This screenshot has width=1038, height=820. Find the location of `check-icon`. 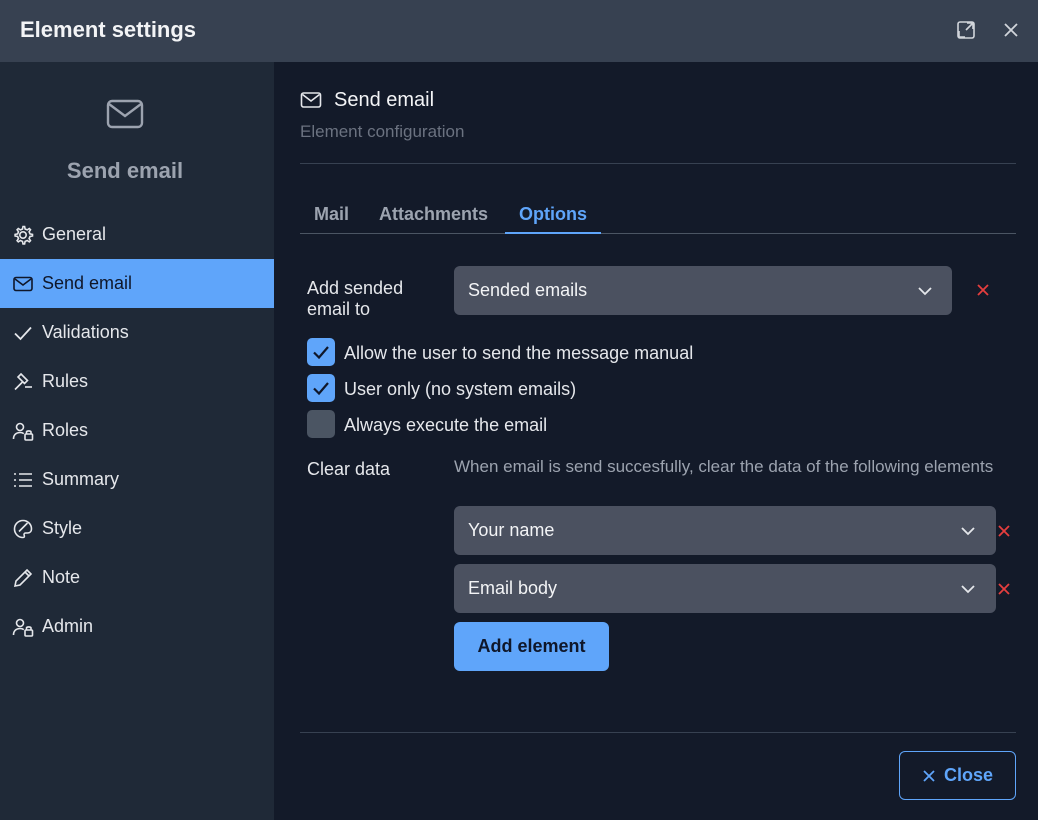

check-icon is located at coordinates (23, 333).